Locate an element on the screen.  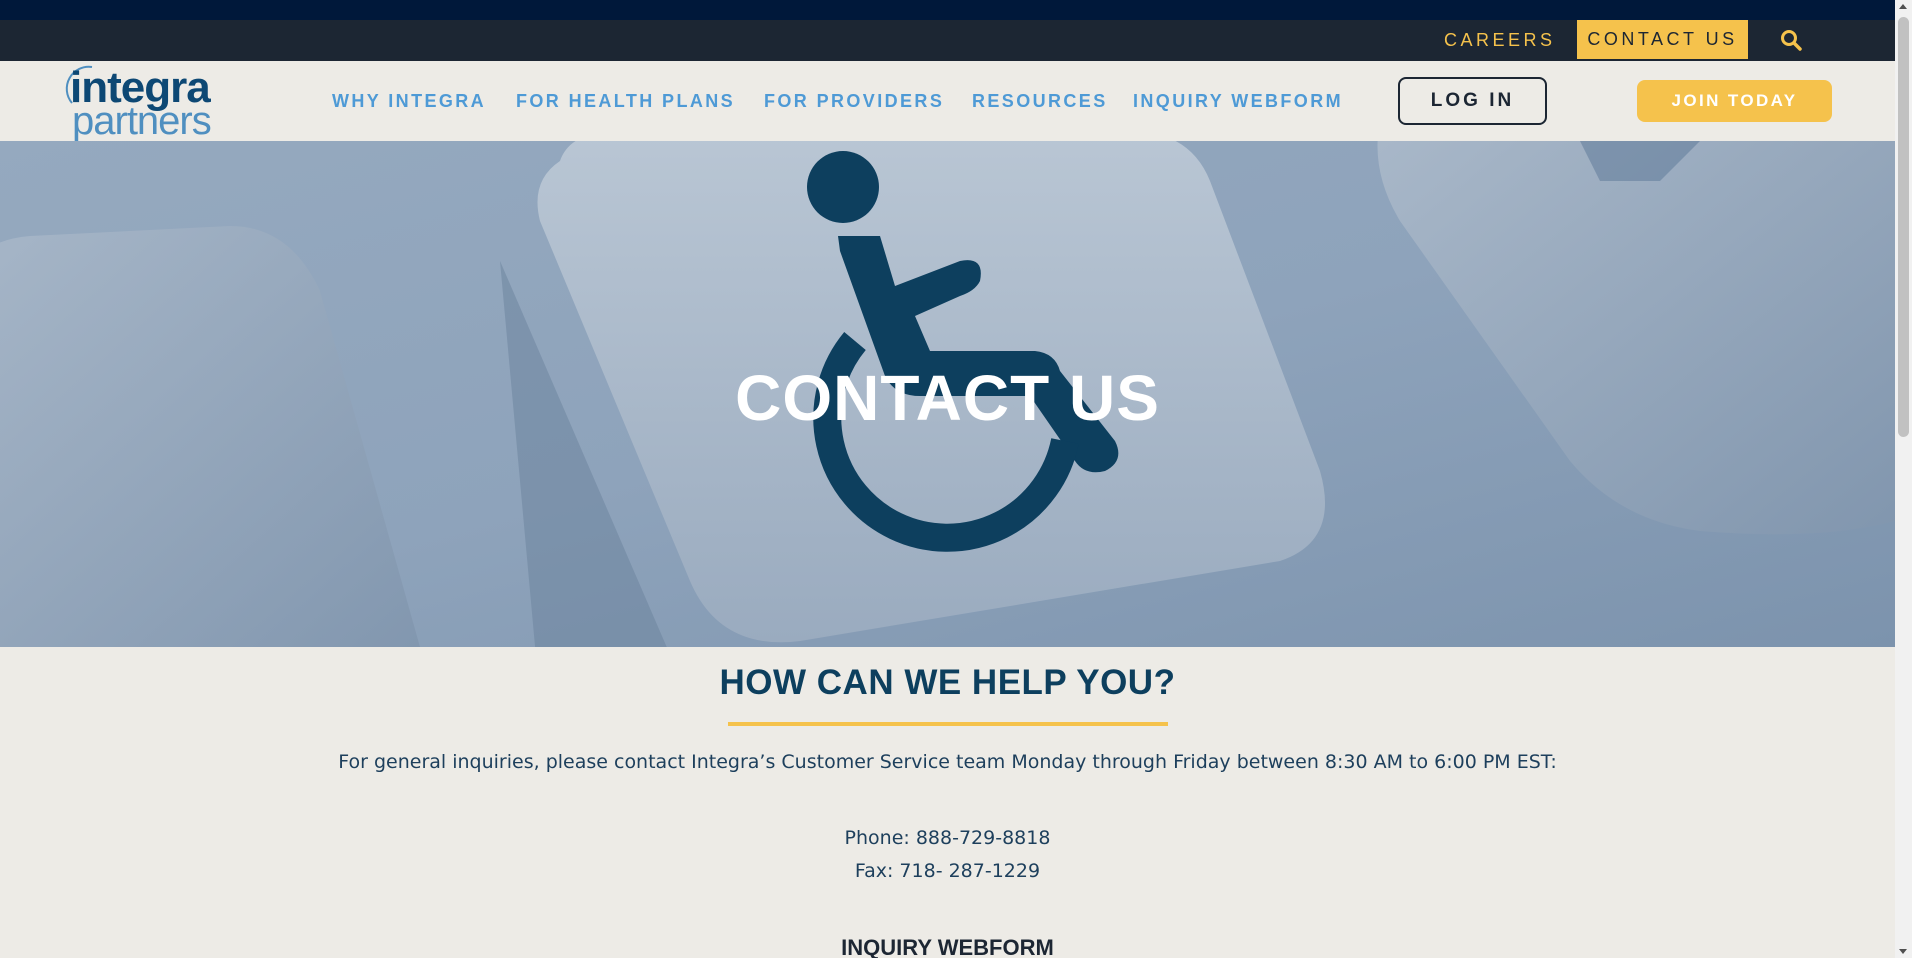
scroll-down-arrow-icon is located at coordinates (1903, 951).